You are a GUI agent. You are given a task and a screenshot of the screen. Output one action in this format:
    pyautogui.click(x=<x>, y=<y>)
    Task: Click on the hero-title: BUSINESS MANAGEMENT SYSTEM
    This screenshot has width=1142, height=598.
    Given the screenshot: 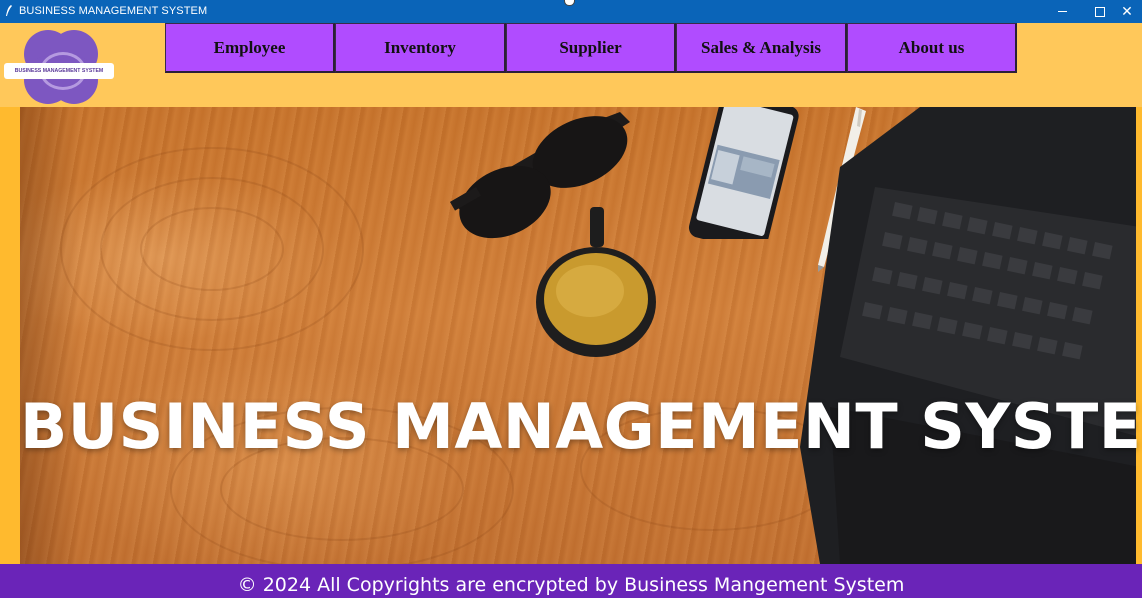 What is the action you would take?
    pyautogui.click(x=581, y=426)
    